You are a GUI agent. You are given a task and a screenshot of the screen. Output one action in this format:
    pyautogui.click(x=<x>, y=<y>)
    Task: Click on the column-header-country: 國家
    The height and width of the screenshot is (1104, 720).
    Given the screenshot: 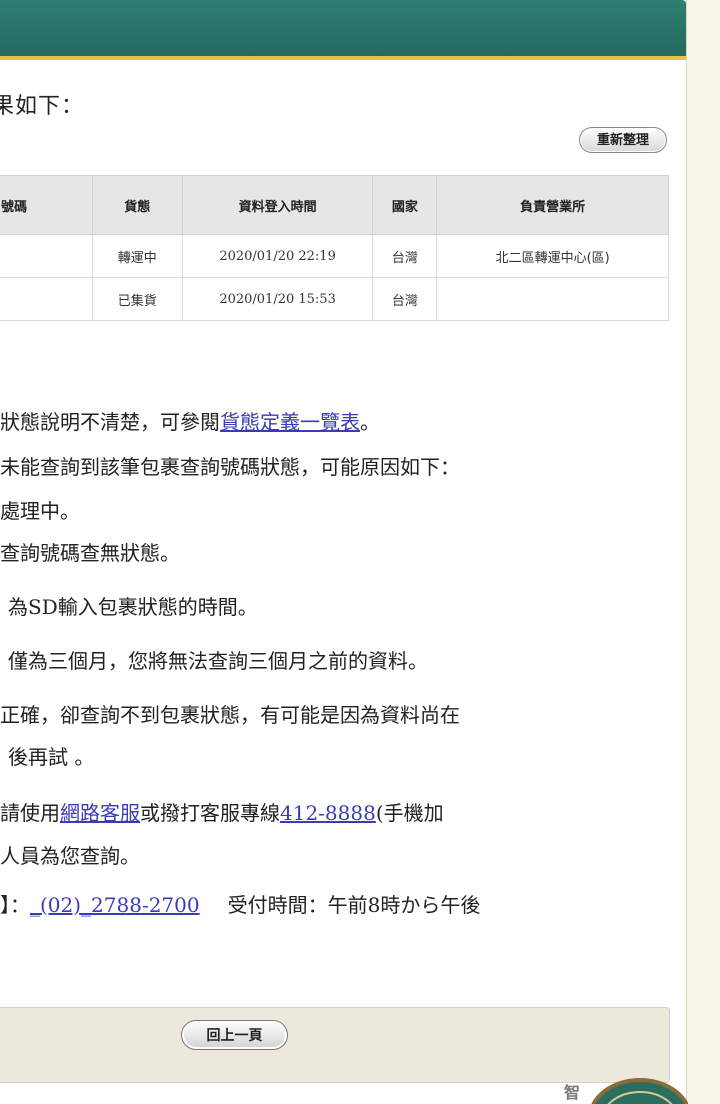 What is the action you would take?
    pyautogui.click(x=405, y=205)
    